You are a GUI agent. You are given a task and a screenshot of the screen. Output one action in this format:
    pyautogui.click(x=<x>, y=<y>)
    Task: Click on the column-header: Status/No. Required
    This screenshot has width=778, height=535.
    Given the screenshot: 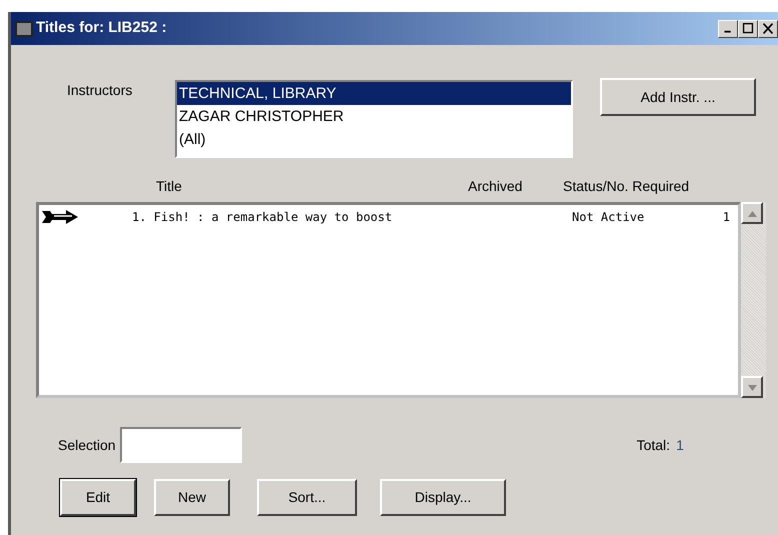 What is the action you would take?
    pyautogui.click(x=626, y=186)
    